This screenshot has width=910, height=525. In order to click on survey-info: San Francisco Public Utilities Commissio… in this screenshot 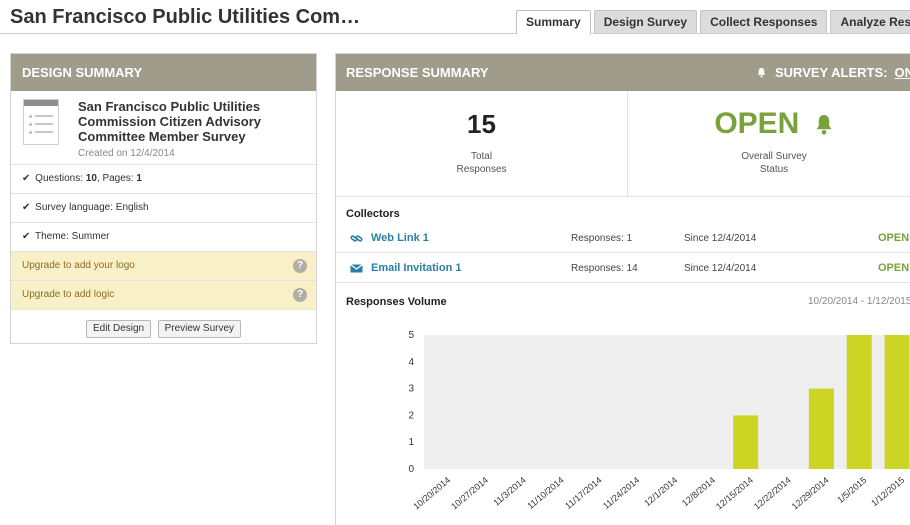, I will do `click(163, 128)`.